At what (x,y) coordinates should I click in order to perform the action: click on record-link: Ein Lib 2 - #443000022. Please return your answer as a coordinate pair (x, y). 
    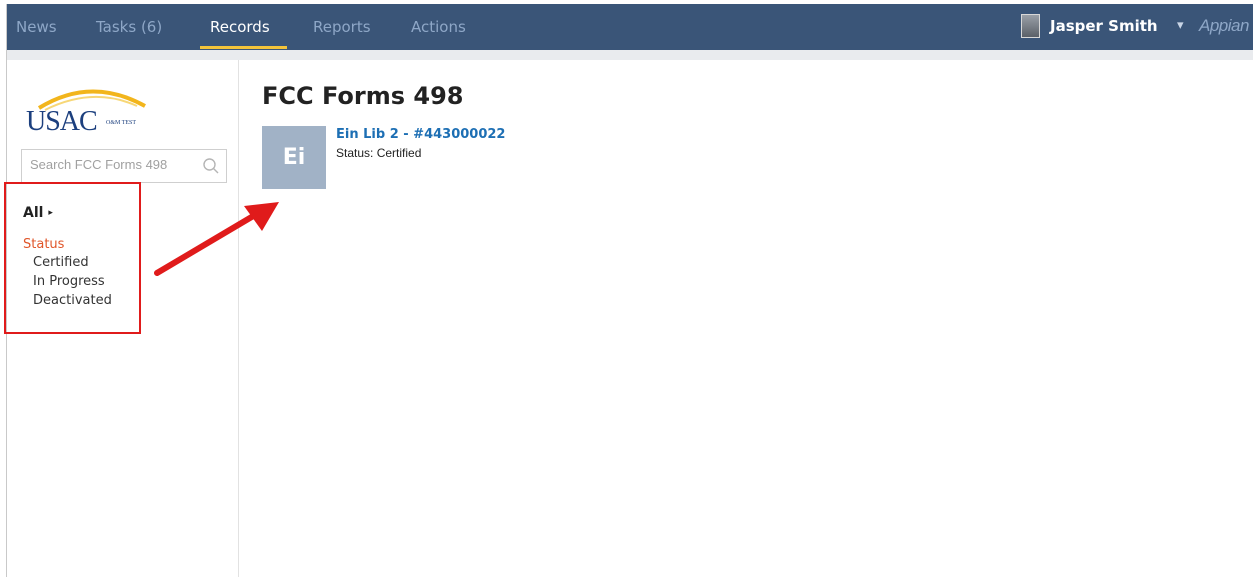
    Looking at the image, I should click on (420, 134).